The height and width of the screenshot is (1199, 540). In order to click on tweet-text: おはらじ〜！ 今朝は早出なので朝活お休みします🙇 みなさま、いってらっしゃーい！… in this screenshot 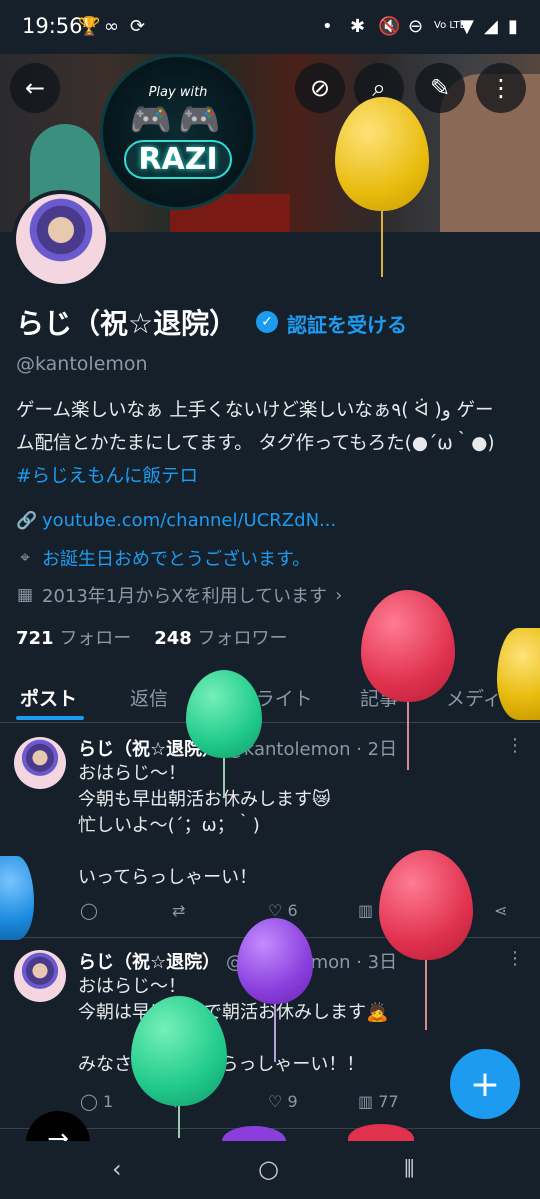, I will do `click(233, 1025)`.